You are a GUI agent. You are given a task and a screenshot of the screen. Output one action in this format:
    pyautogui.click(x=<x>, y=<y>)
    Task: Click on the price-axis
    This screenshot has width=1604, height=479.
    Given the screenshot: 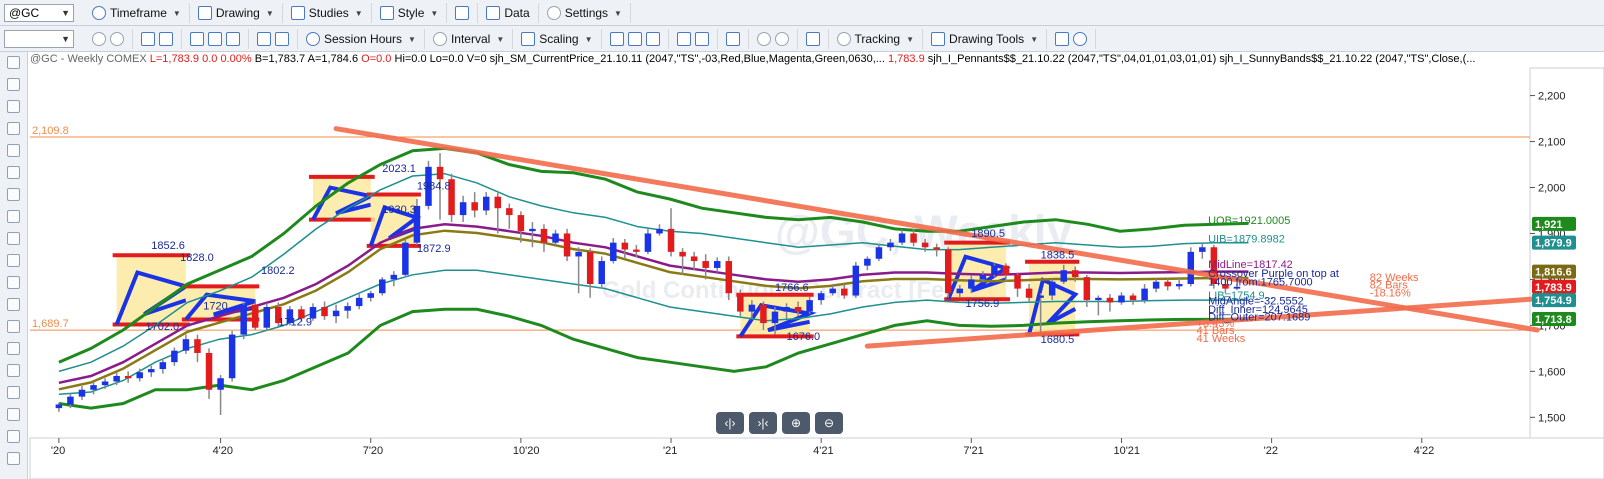 What is the action you would take?
    pyautogui.click(x=1566, y=253)
    